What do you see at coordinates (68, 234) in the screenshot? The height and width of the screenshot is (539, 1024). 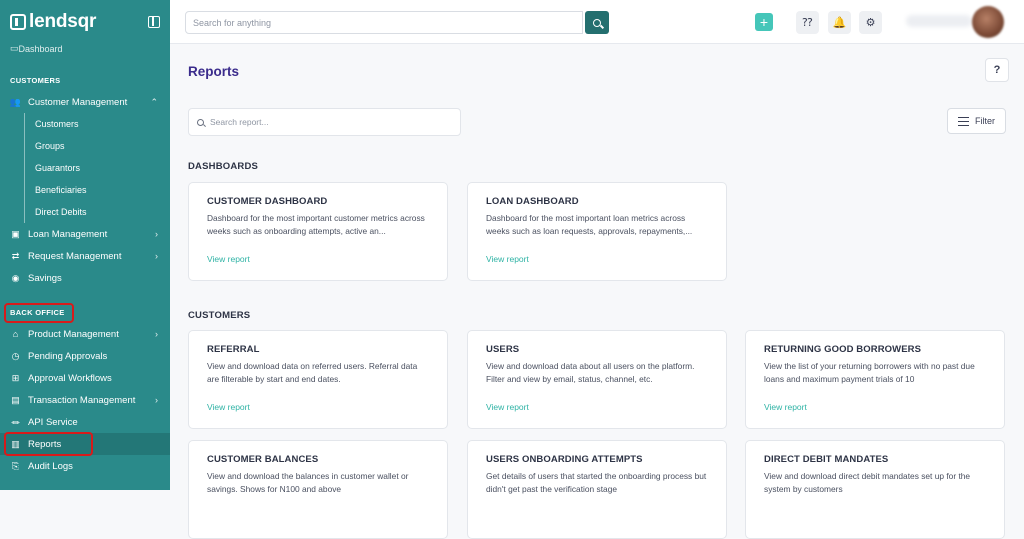 I see `sidebar-item-label: Loan Management` at bounding box center [68, 234].